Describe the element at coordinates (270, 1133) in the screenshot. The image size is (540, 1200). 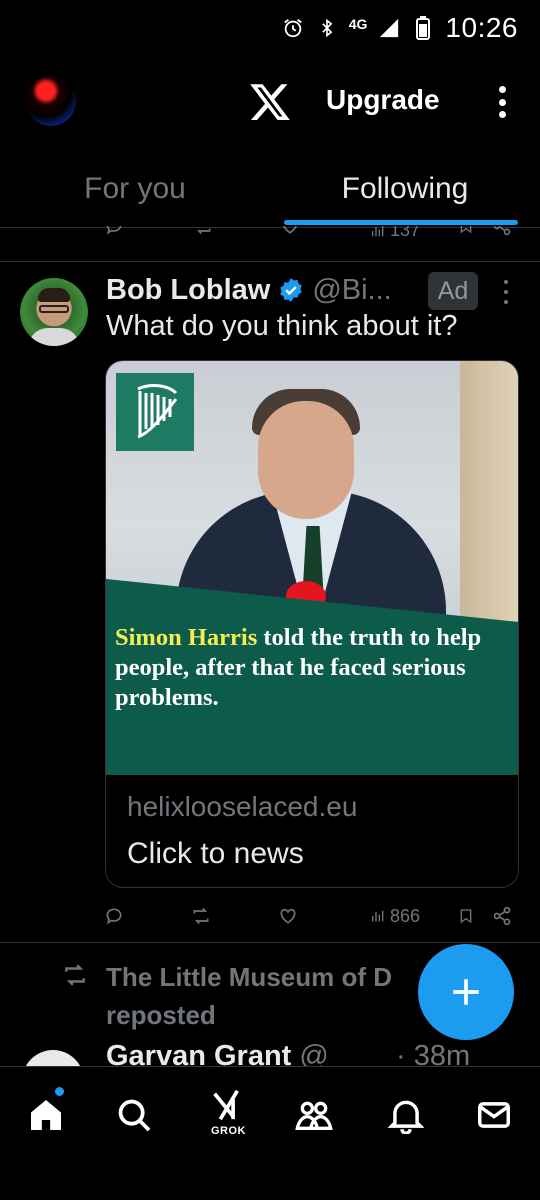
I see `bottom-navigation: GROK` at that location.